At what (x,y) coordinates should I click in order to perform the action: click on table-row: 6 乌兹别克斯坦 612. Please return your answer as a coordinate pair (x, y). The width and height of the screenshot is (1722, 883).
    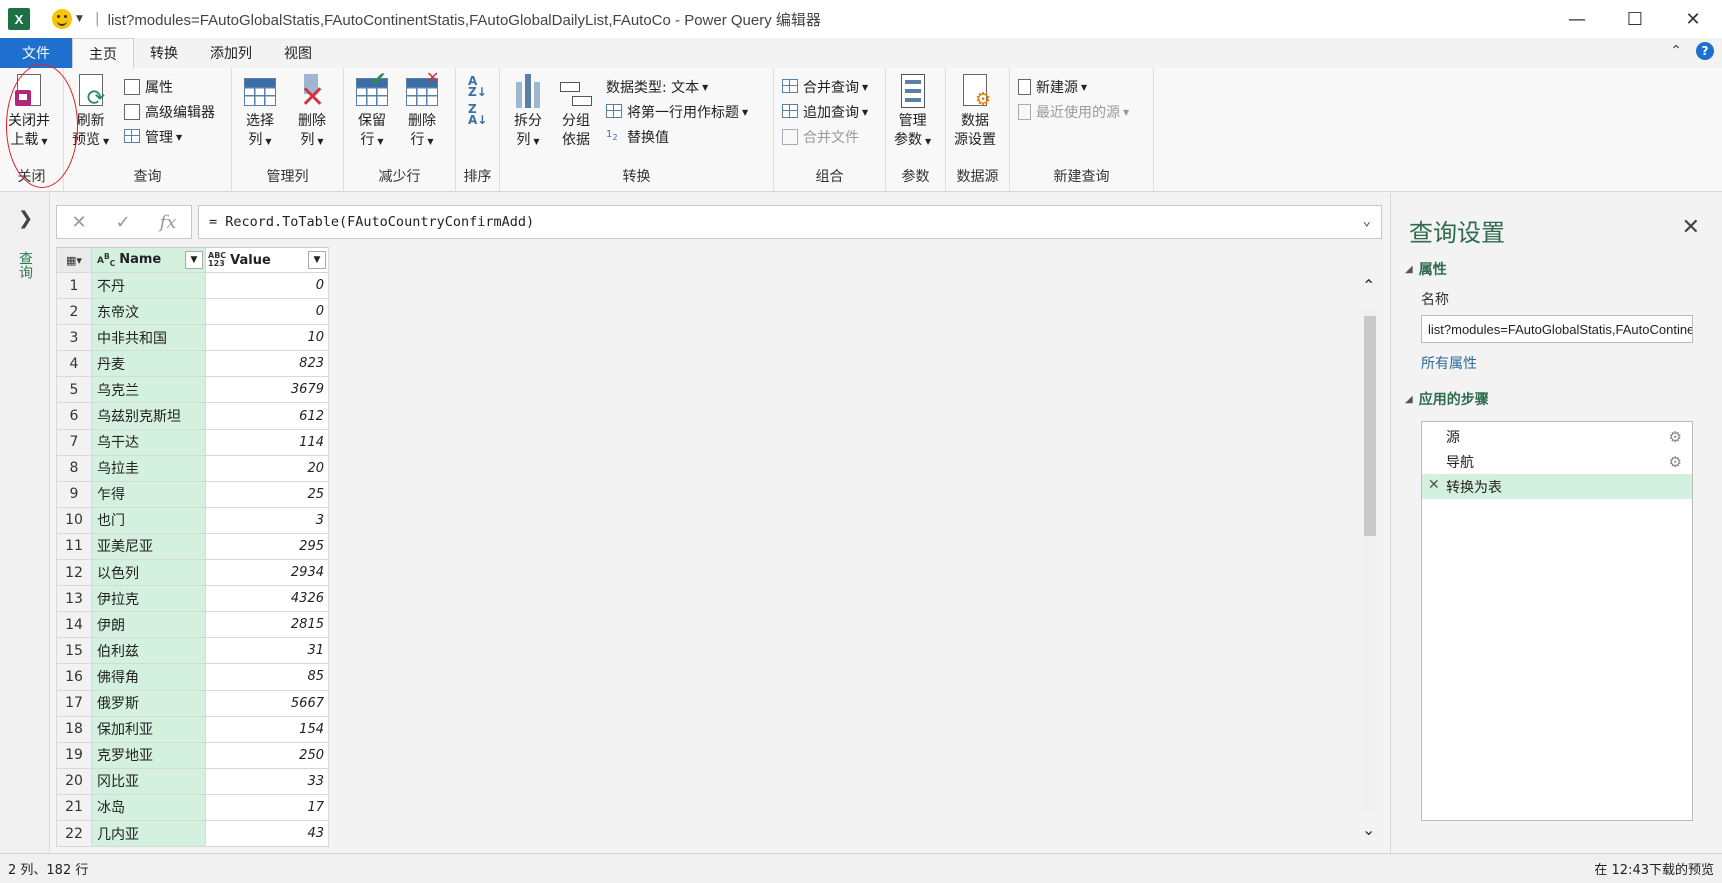
    Looking at the image, I should click on (193, 416).